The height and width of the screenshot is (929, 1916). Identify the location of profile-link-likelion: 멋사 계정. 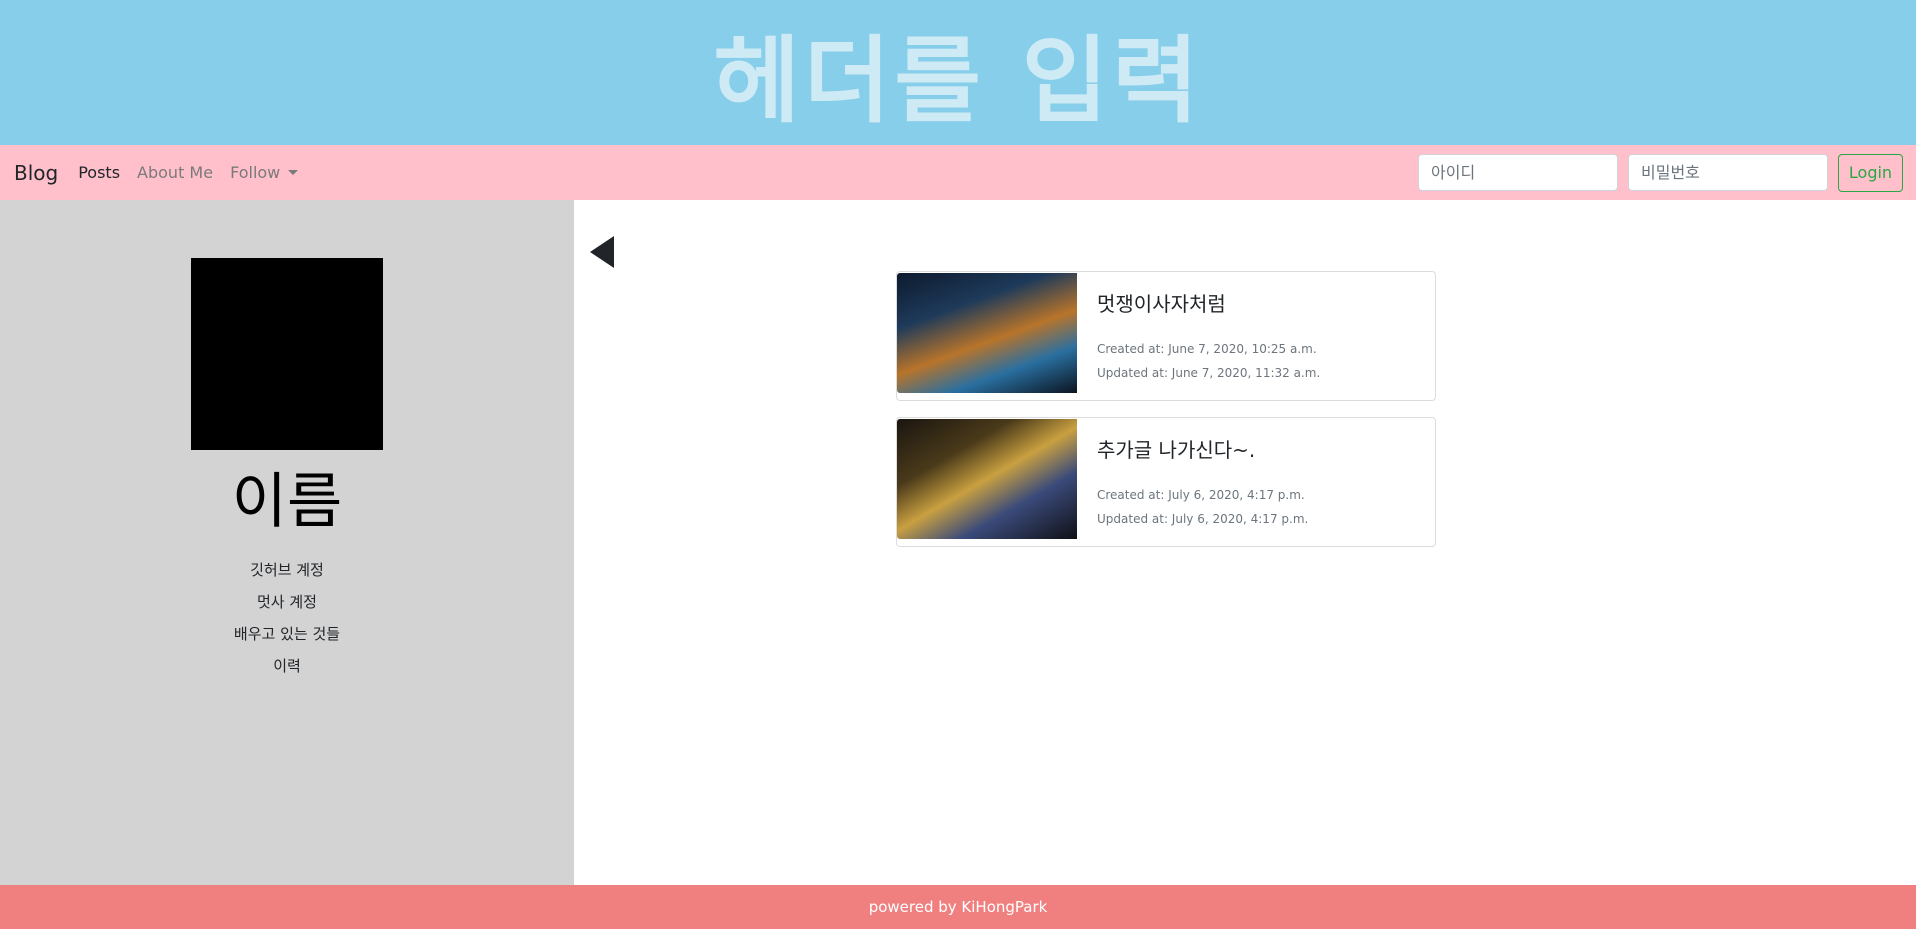
(287, 602).